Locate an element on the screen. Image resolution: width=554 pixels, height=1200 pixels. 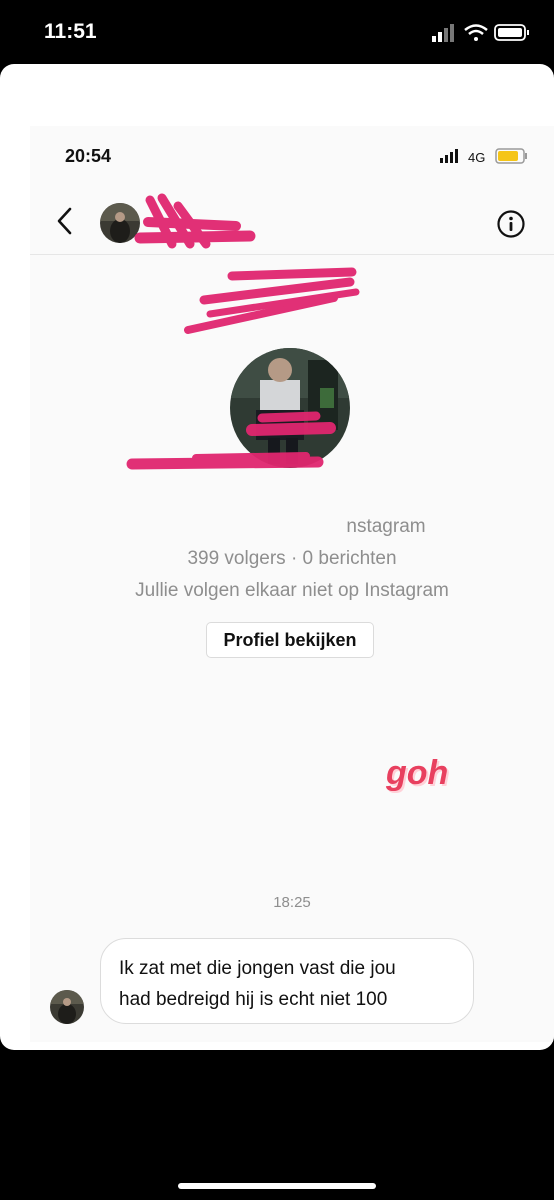
wifi-icon is located at coordinates (476, 32).